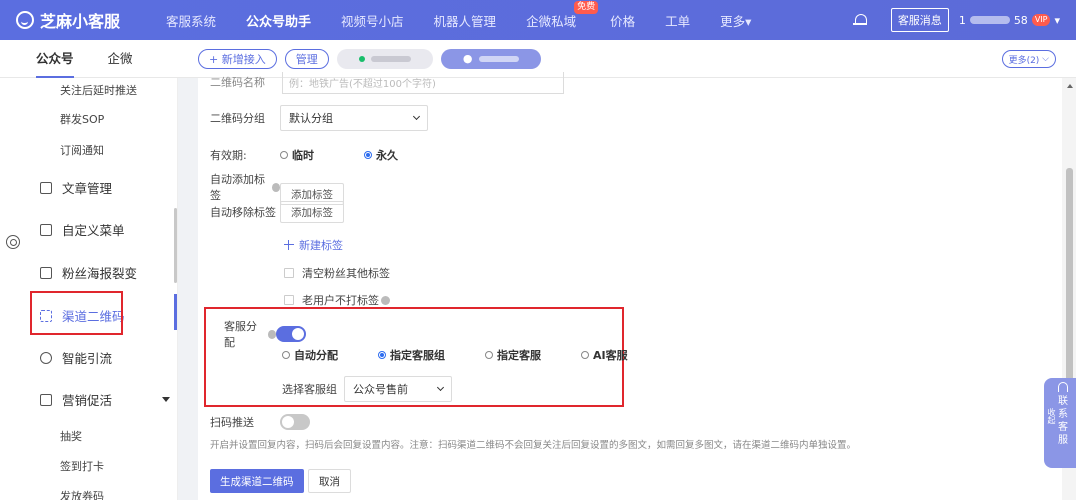 Image resolution: width=1076 pixels, height=500 pixels. I want to click on nav-item-customer-service: 客服系统, so click(191, 20).